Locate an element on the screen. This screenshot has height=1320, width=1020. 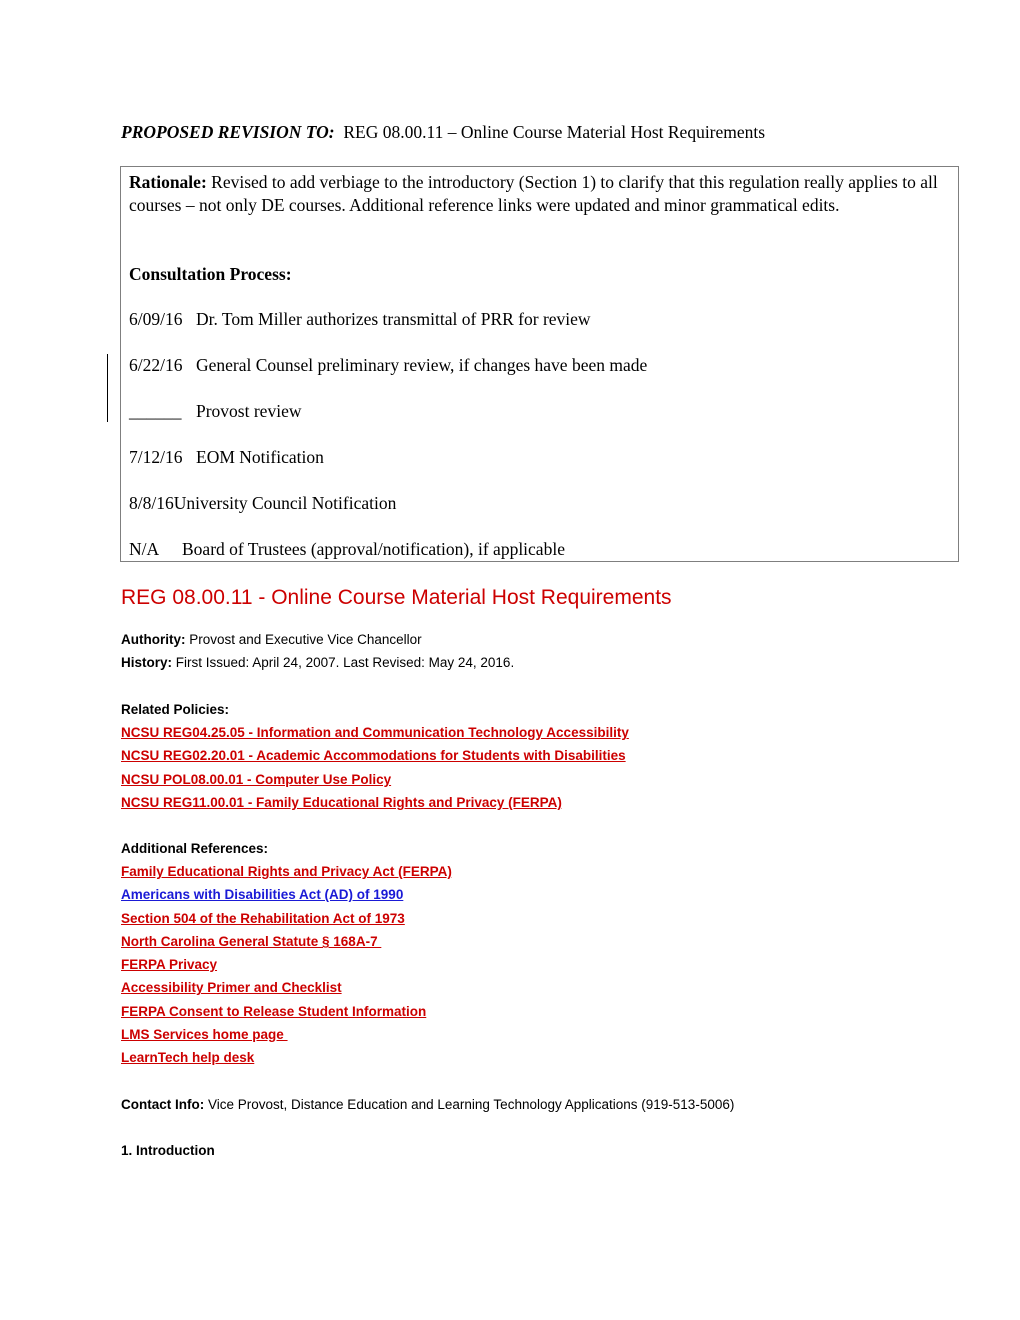
related-policy-link: NCSU POL08.00.01 - Computer Use Policy is located at coordinates (256, 779).